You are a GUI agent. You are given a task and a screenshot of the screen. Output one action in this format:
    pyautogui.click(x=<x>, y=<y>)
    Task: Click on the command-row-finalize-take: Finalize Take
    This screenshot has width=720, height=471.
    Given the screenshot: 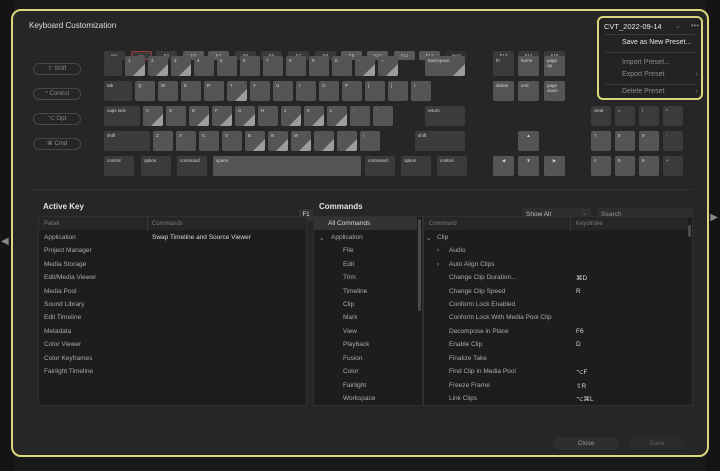 What is the action you would take?
    pyautogui.click(x=468, y=358)
    